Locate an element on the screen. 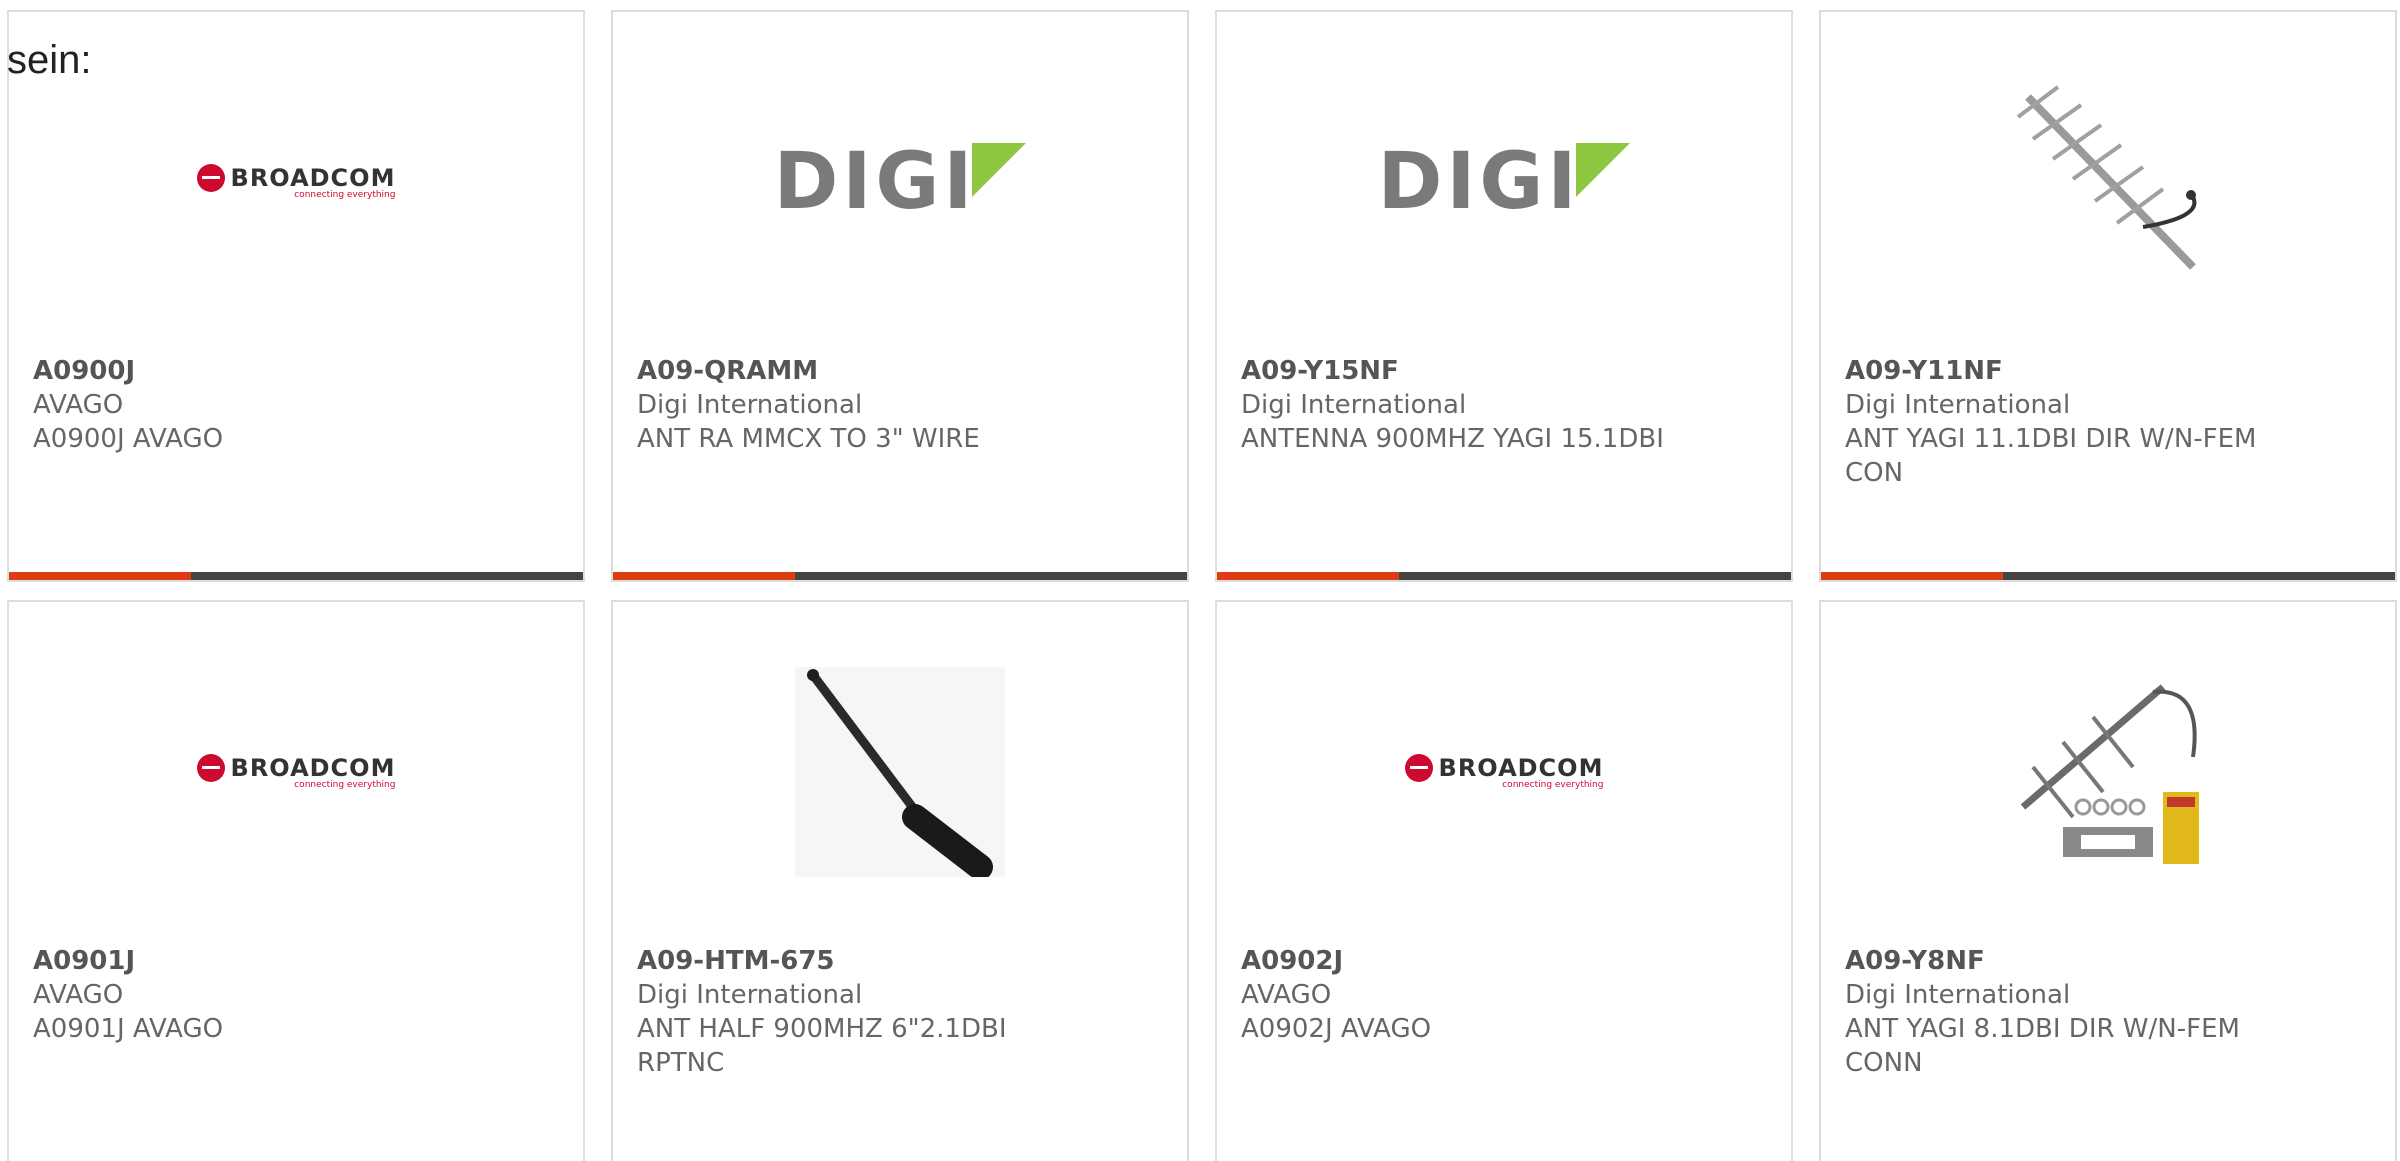  whip-antenna-photo is located at coordinates (900, 773).